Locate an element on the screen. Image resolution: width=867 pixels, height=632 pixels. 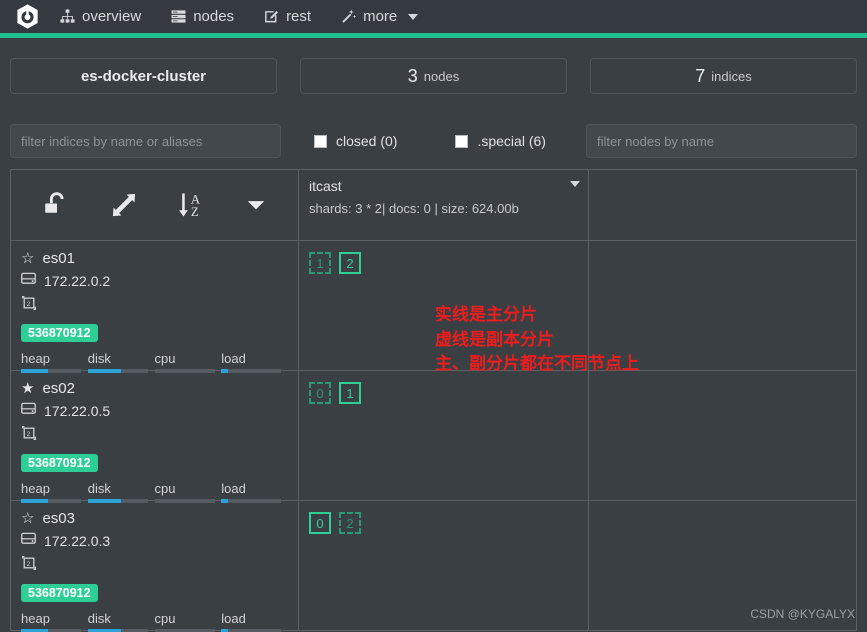
shard-primary: 2 is located at coordinates (350, 263).